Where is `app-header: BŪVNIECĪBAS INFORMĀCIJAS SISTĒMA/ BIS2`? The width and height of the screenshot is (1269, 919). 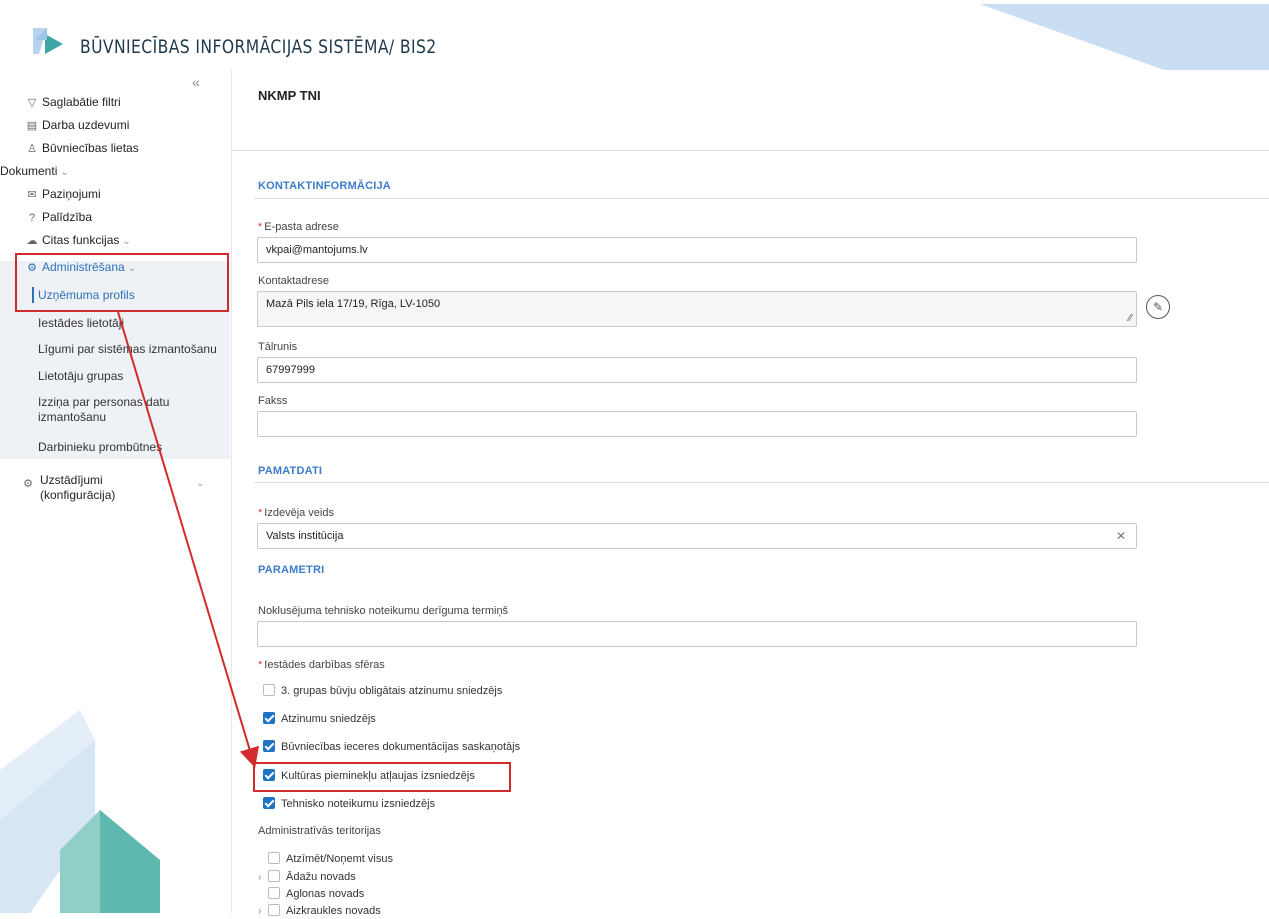 app-header: BŪVNIECĪBAS INFORMĀCIJAS SISTĒMA/ BIS2 is located at coordinates (634, 36).